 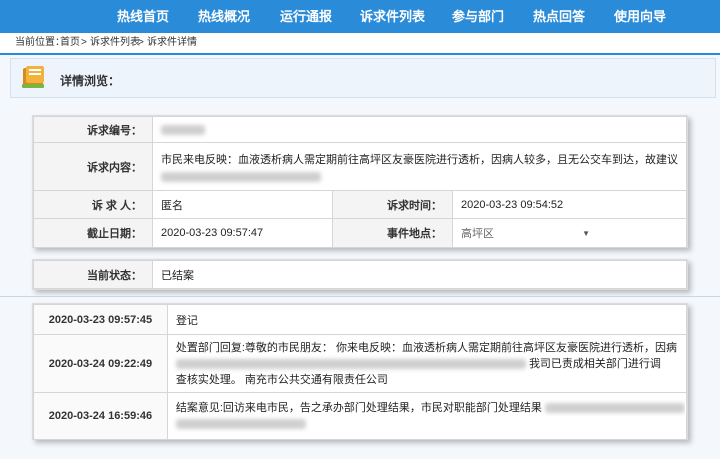 I want to click on request-time-label: 诉求时间：, so click(x=392, y=204).